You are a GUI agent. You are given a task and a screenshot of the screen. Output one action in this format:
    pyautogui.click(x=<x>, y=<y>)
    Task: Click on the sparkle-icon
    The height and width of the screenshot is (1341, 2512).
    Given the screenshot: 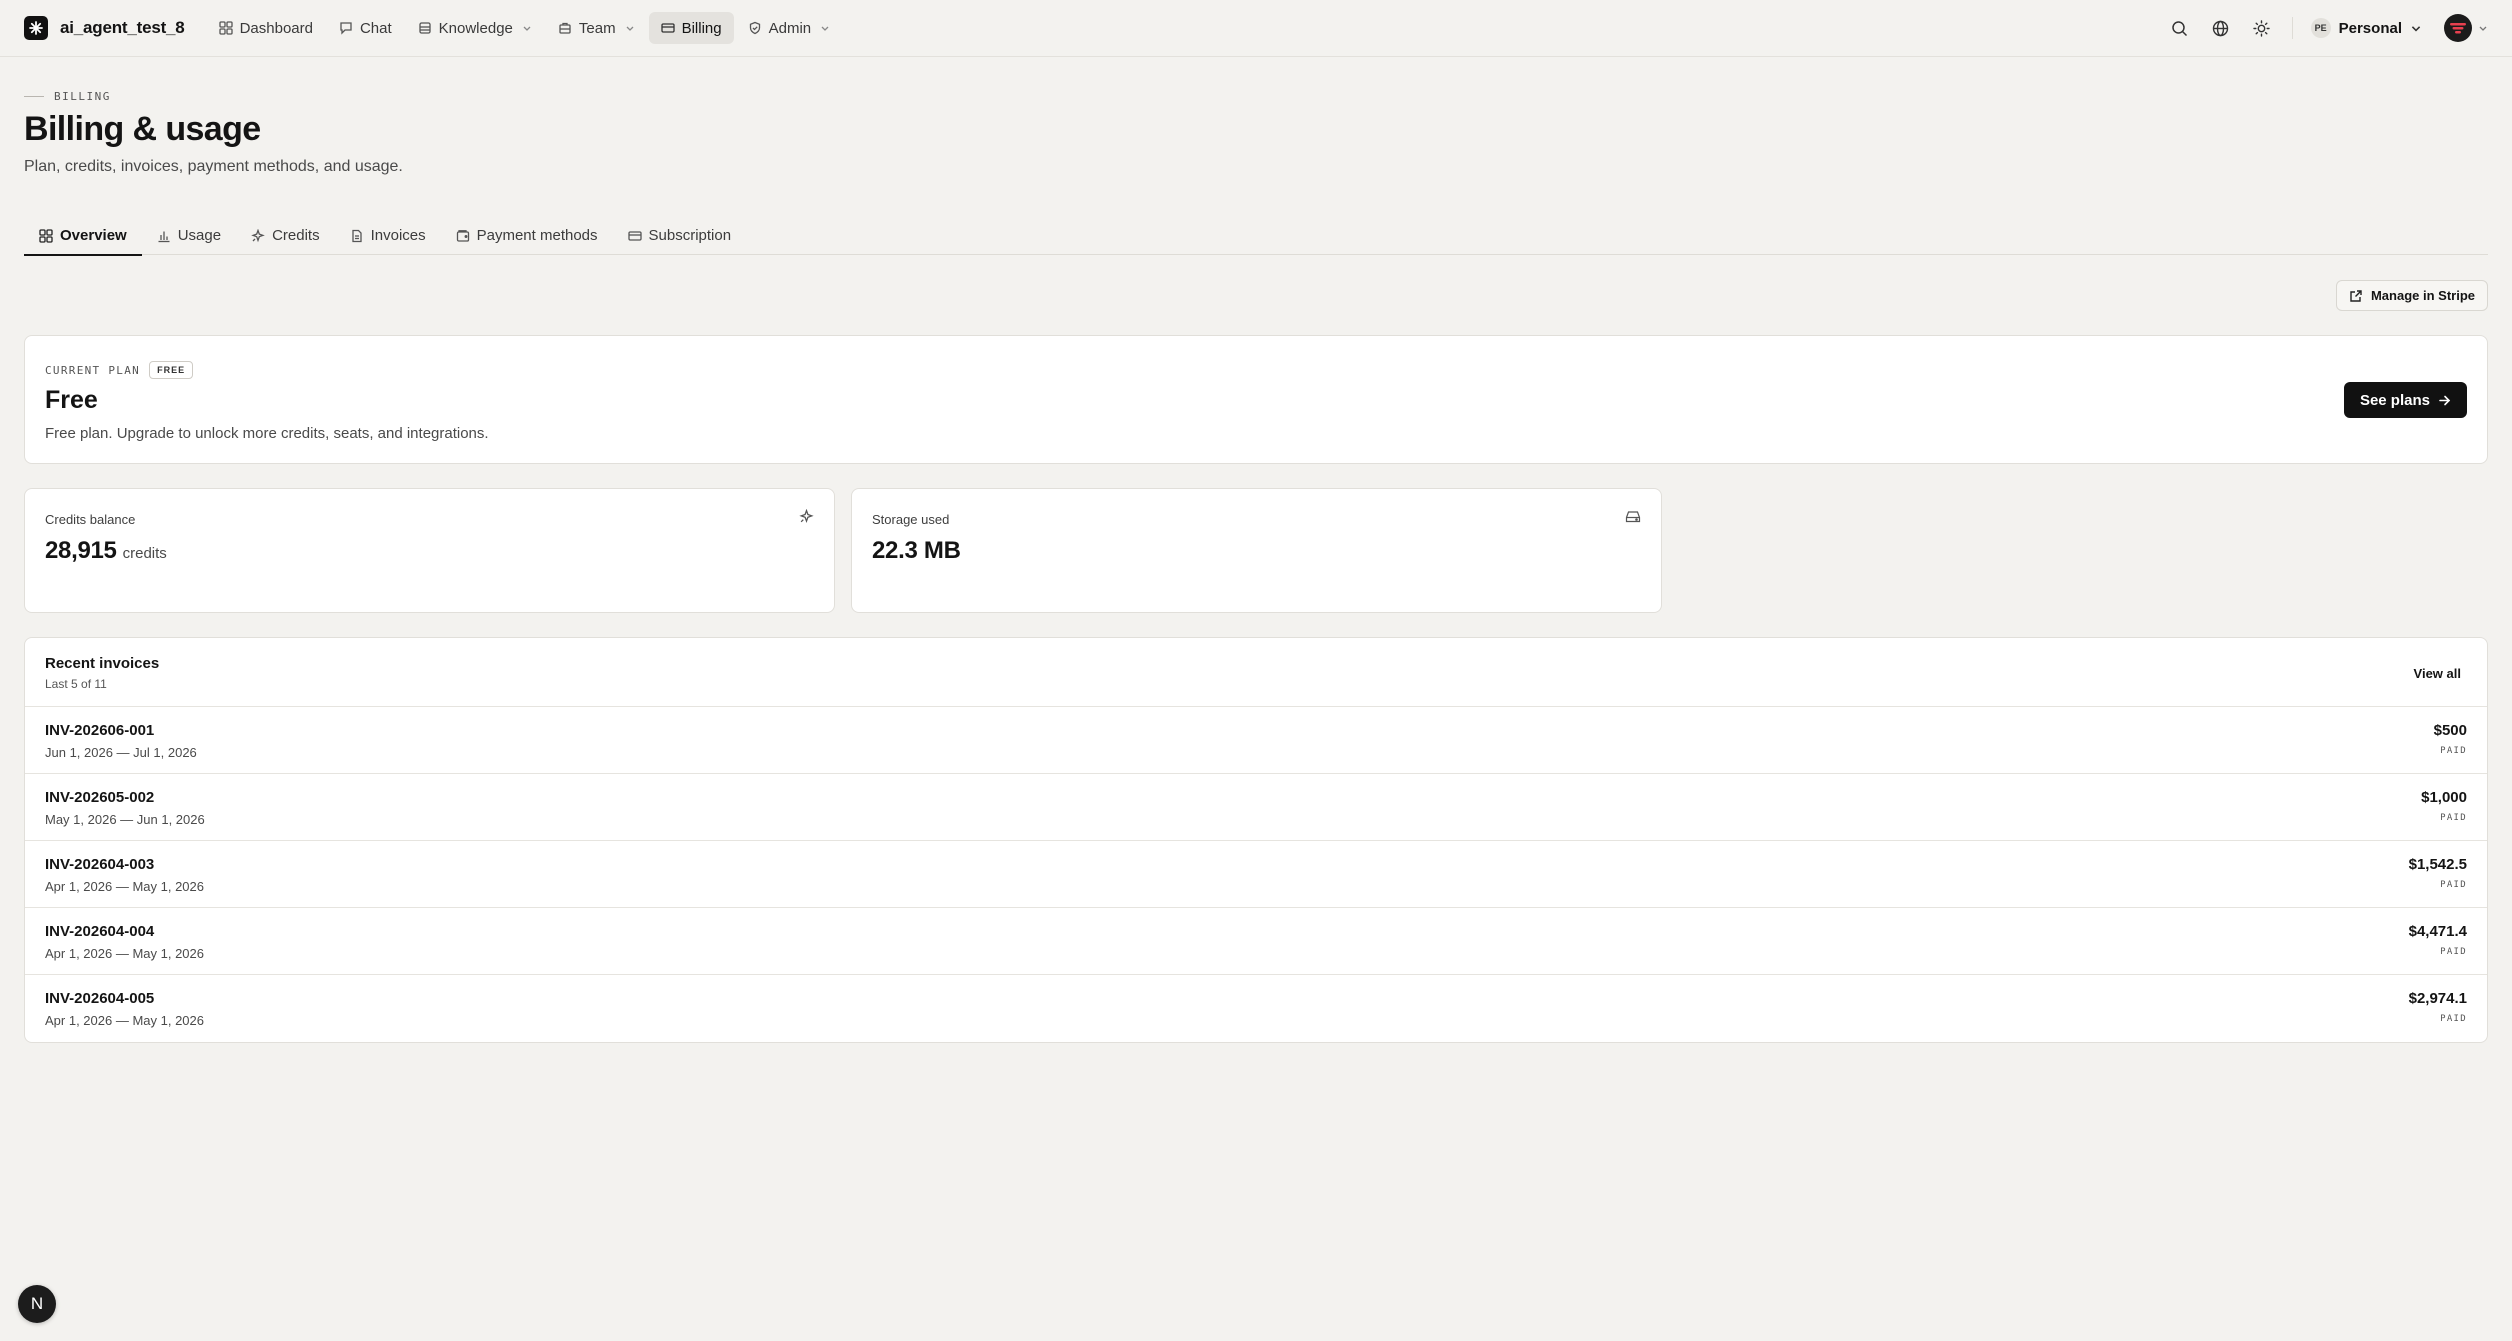 What is the action you would take?
    pyautogui.click(x=806, y=516)
    